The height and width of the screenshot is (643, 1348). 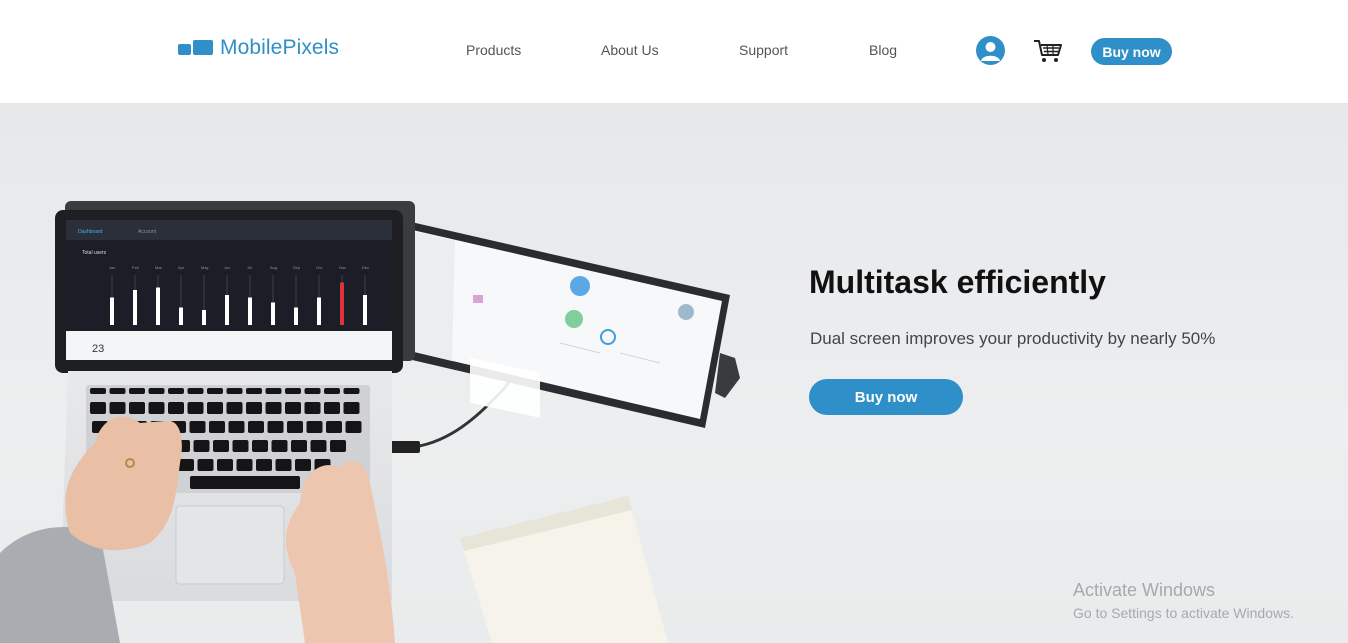 What do you see at coordinates (94, 253) in the screenshot?
I see `laptop-chart-title: Total users` at bounding box center [94, 253].